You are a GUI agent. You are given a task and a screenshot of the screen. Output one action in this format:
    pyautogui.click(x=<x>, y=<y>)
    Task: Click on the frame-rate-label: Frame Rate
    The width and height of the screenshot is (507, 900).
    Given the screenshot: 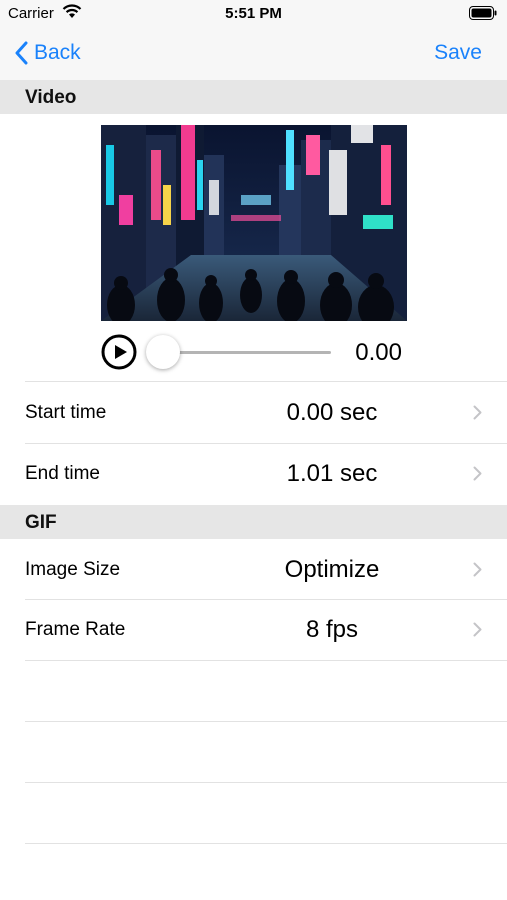 What is the action you would take?
    pyautogui.click(x=75, y=629)
    